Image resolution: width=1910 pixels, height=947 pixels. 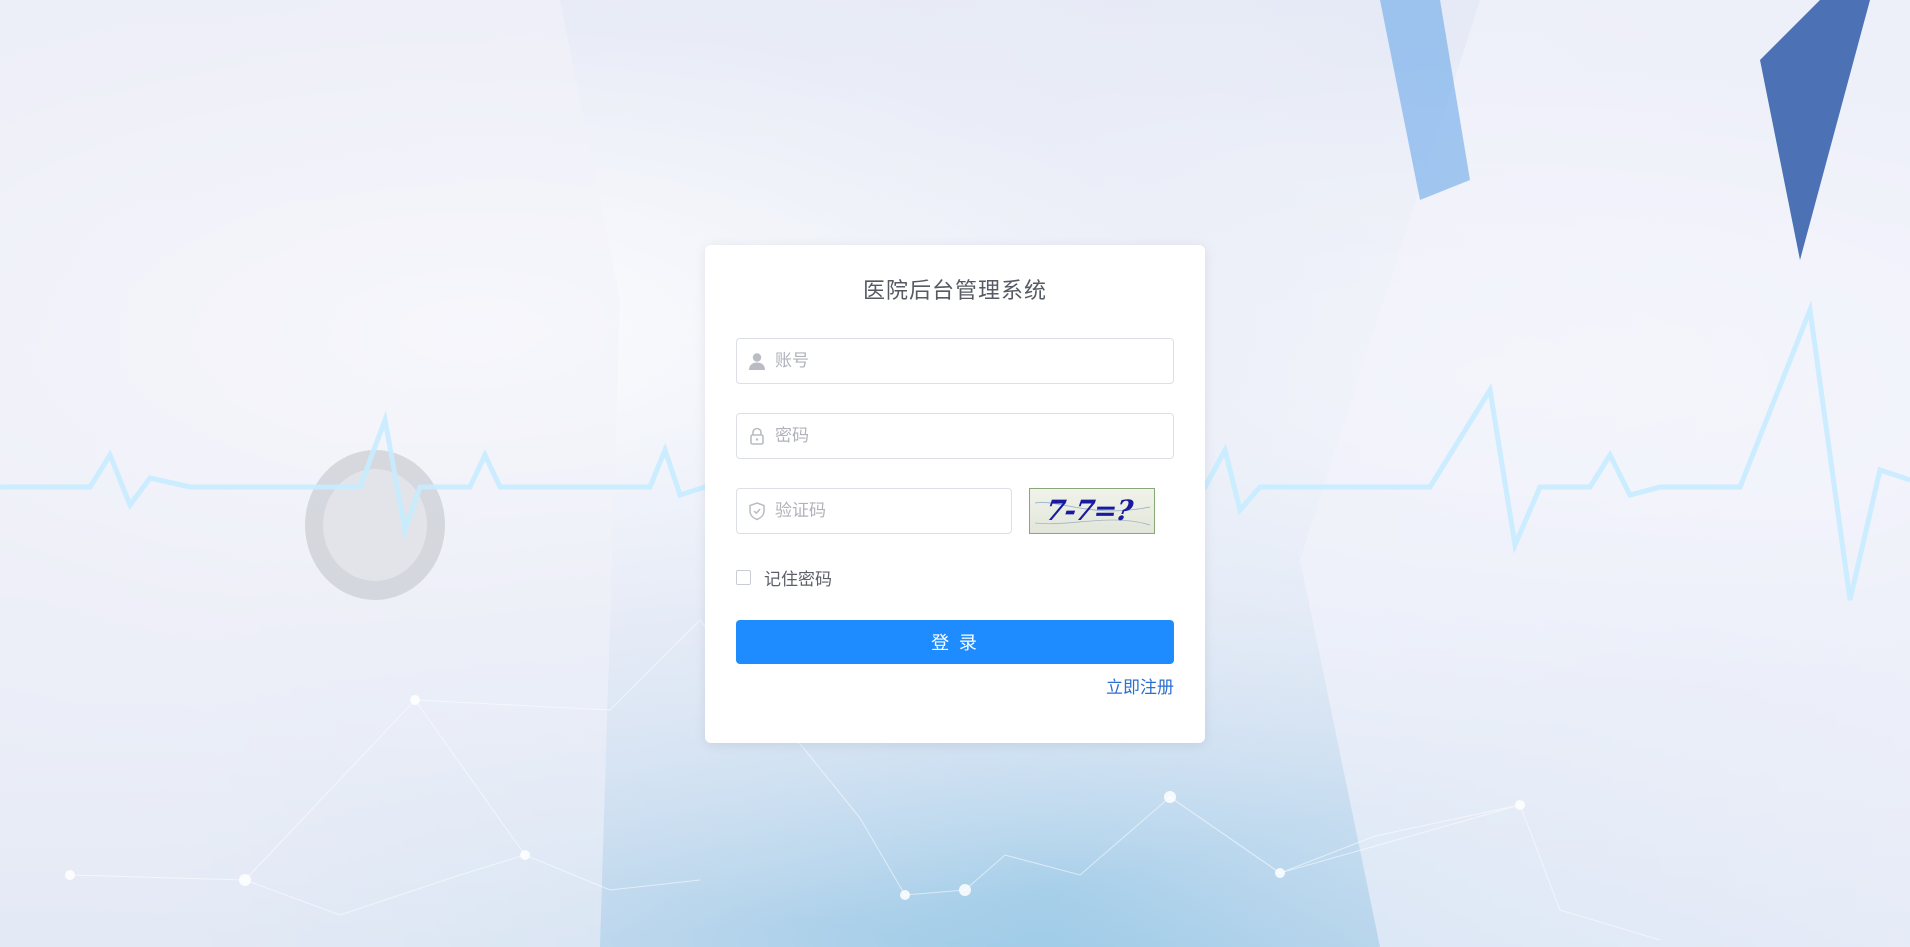 I want to click on login-card: 医院后台管理系统 账号 验证码 7-7=? 记住密码 登 录 立即注册, so click(x=955, y=494).